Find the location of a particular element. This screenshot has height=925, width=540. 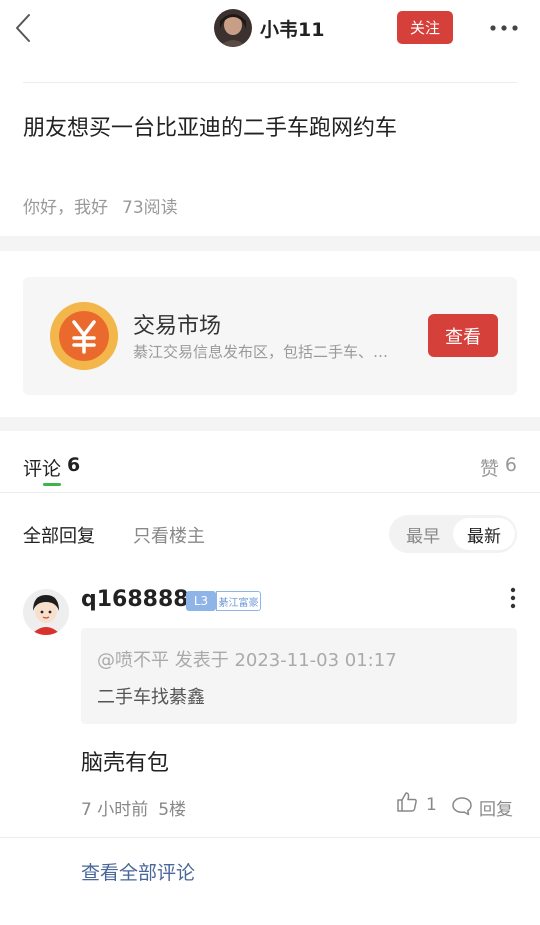

commenter-username: q168888 is located at coordinates (135, 599).